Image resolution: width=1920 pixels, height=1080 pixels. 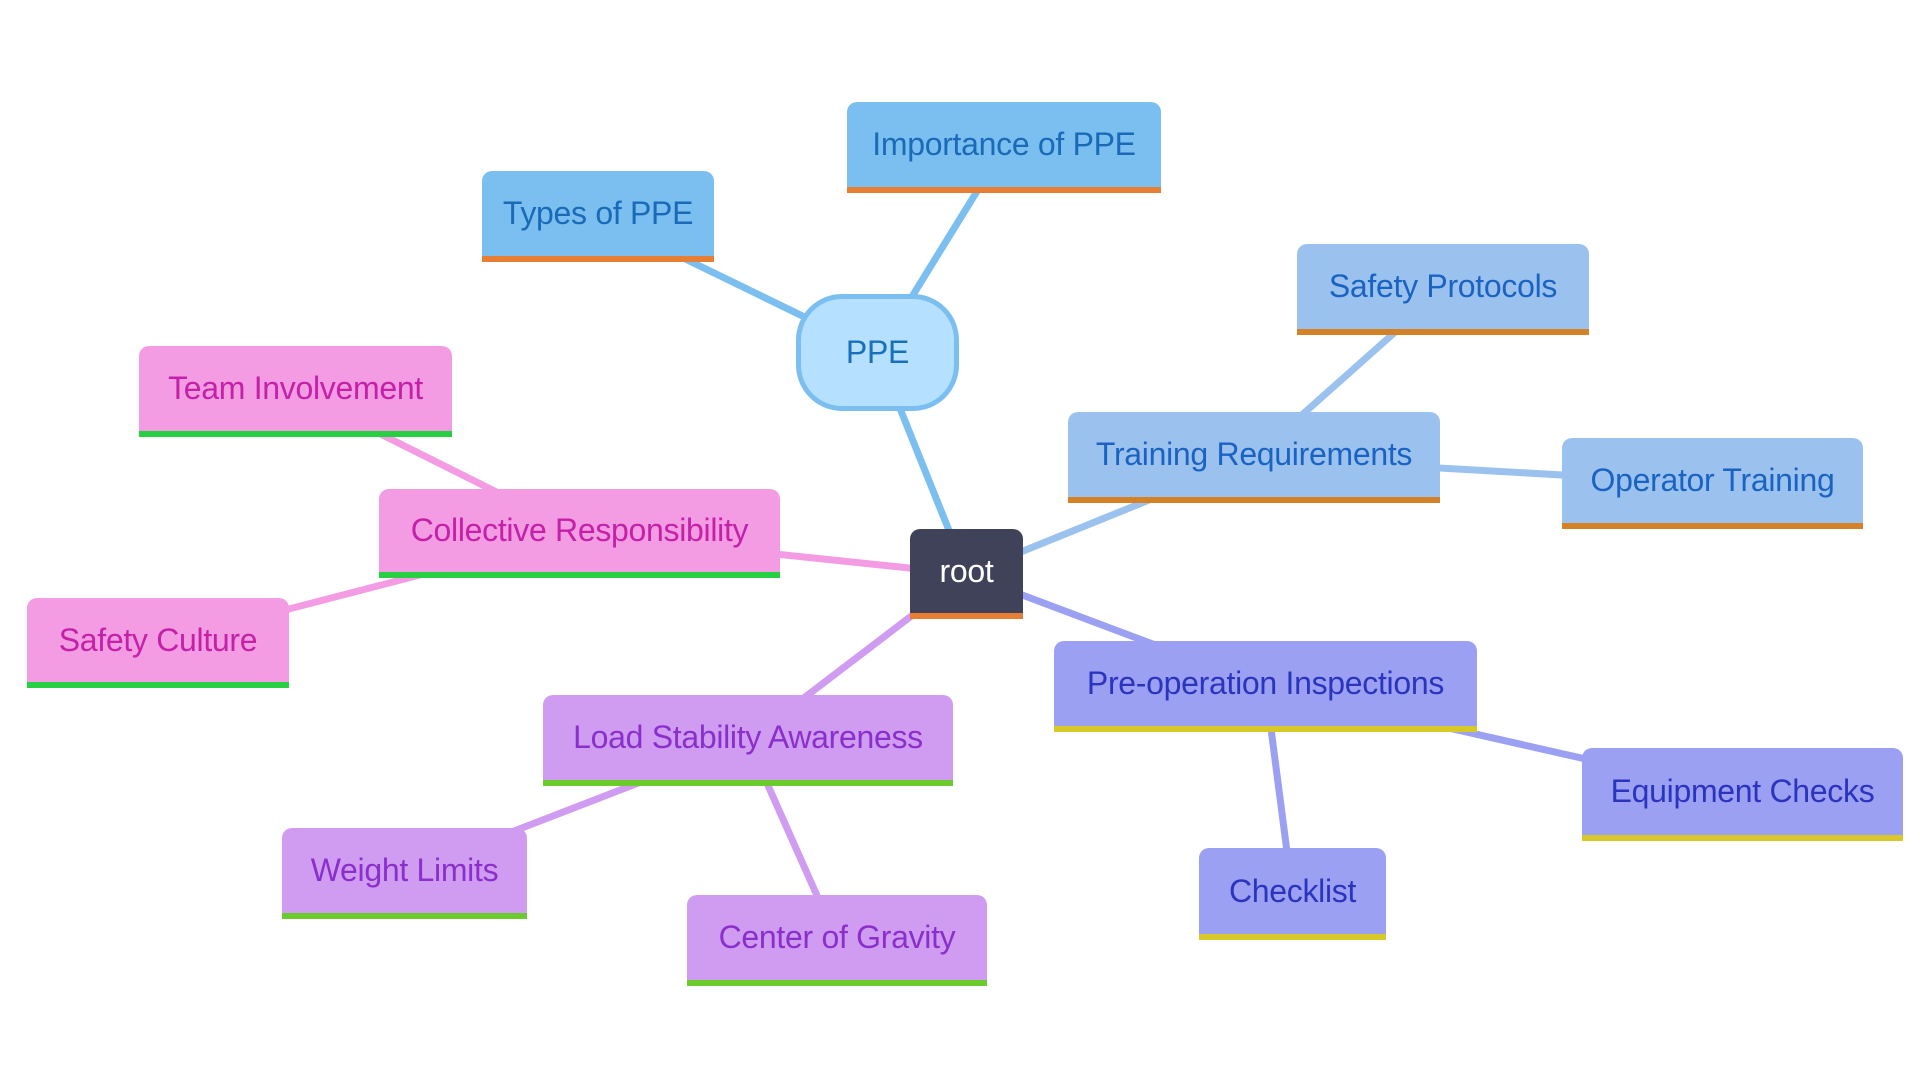 I want to click on node-safety-culture: Safety Culture, so click(x=158, y=643).